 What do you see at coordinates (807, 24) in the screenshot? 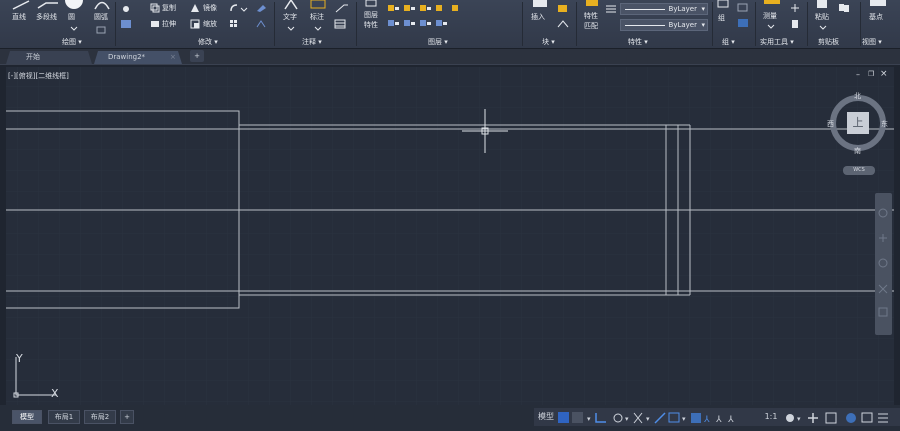
I see `divider` at bounding box center [807, 24].